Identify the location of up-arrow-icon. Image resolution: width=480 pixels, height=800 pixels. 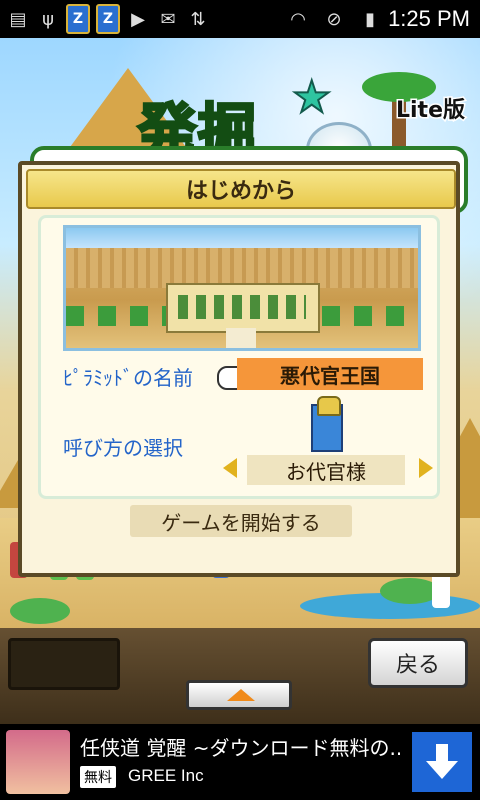
(241, 695).